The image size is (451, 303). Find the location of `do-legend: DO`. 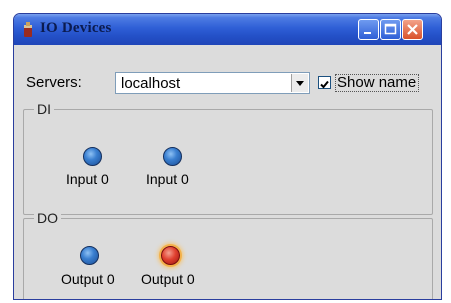

do-legend: DO is located at coordinates (47, 218).